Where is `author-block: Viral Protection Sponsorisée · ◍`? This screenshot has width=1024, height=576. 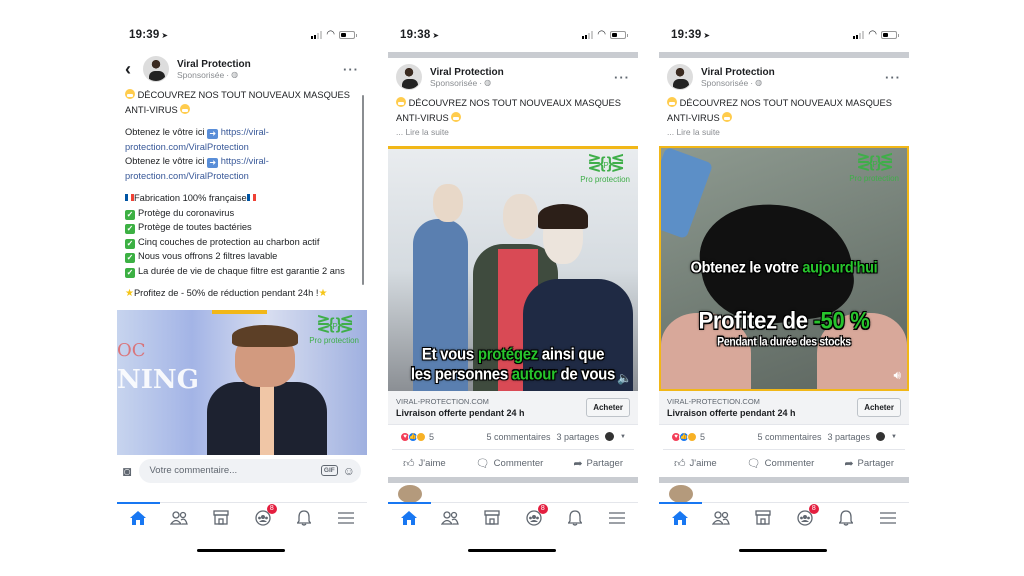 author-block: Viral Protection Sponsorisée · ◍ is located at coordinates (260, 69).